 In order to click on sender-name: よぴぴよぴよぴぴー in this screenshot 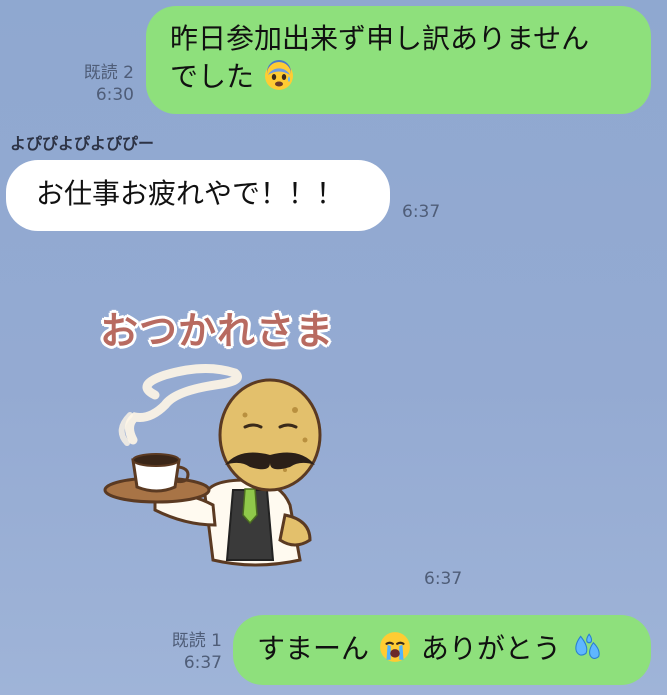, I will do `click(82, 143)`.